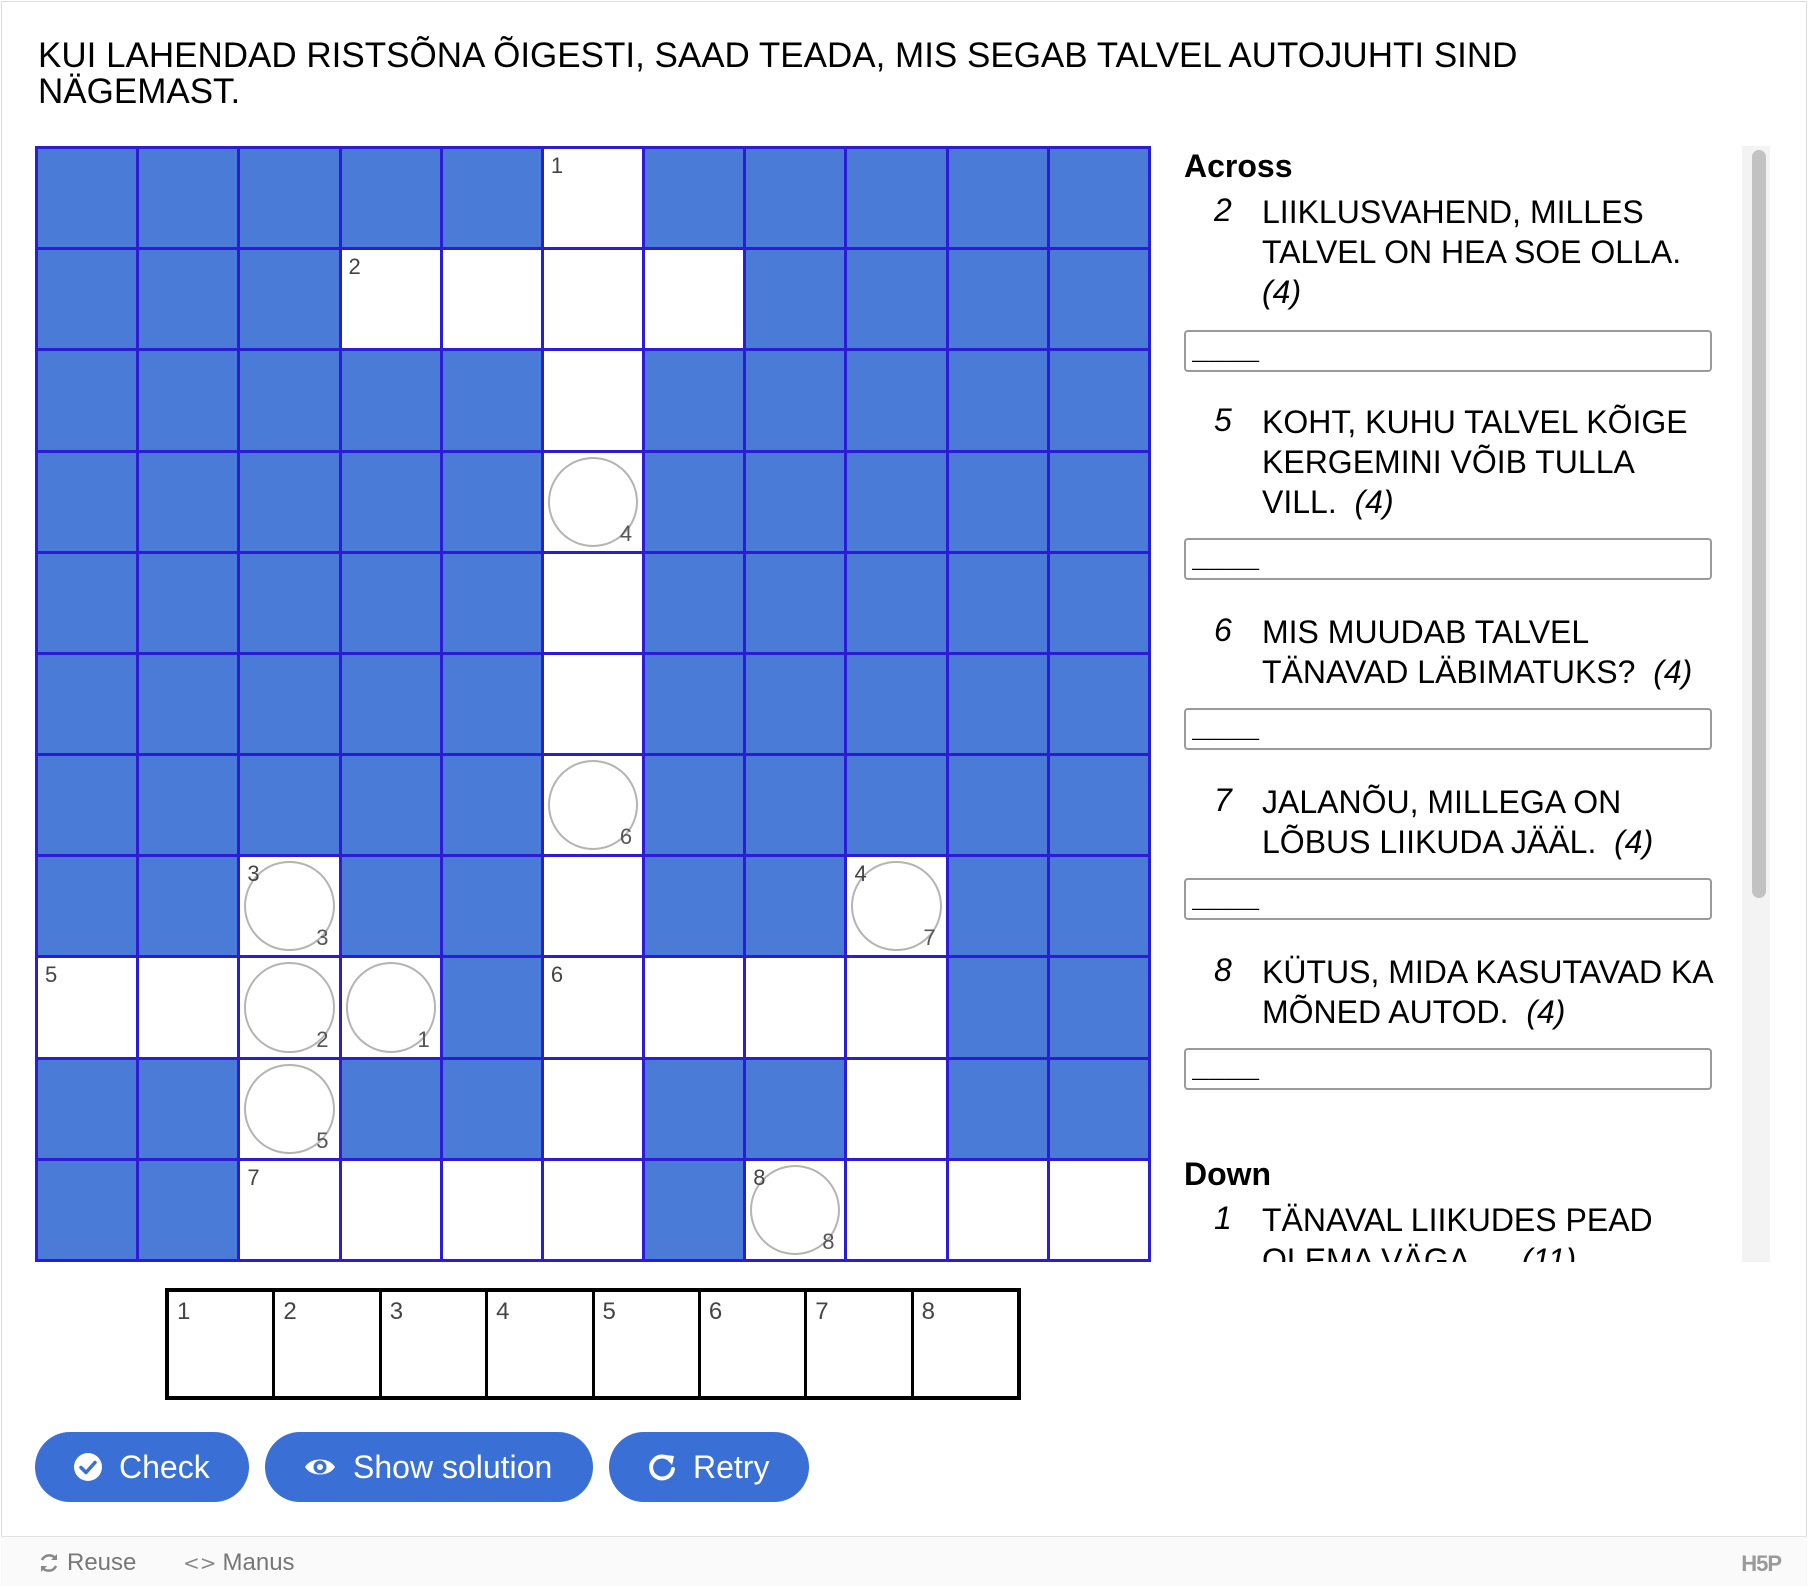  I want to click on solution-box: 7, so click(860, 1344).